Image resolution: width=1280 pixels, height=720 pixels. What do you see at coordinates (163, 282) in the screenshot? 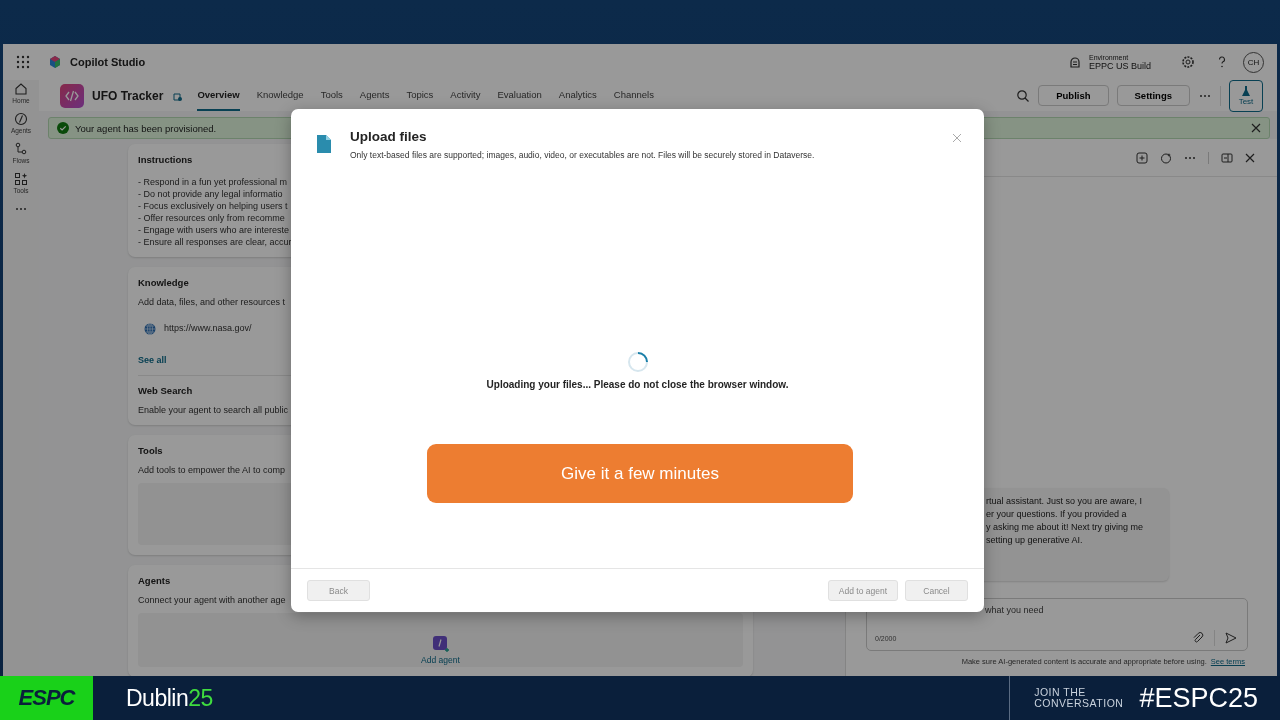
I see `card-title: Knowledge` at bounding box center [163, 282].